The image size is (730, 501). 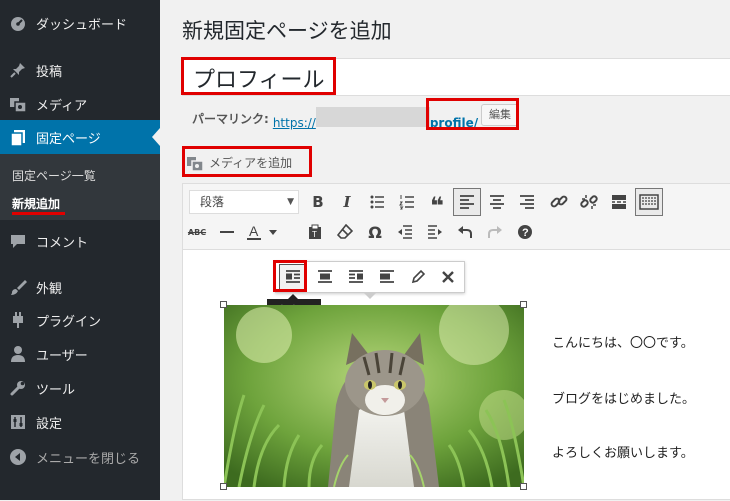 I want to click on menu-plugins: プラグイン, so click(x=80, y=320).